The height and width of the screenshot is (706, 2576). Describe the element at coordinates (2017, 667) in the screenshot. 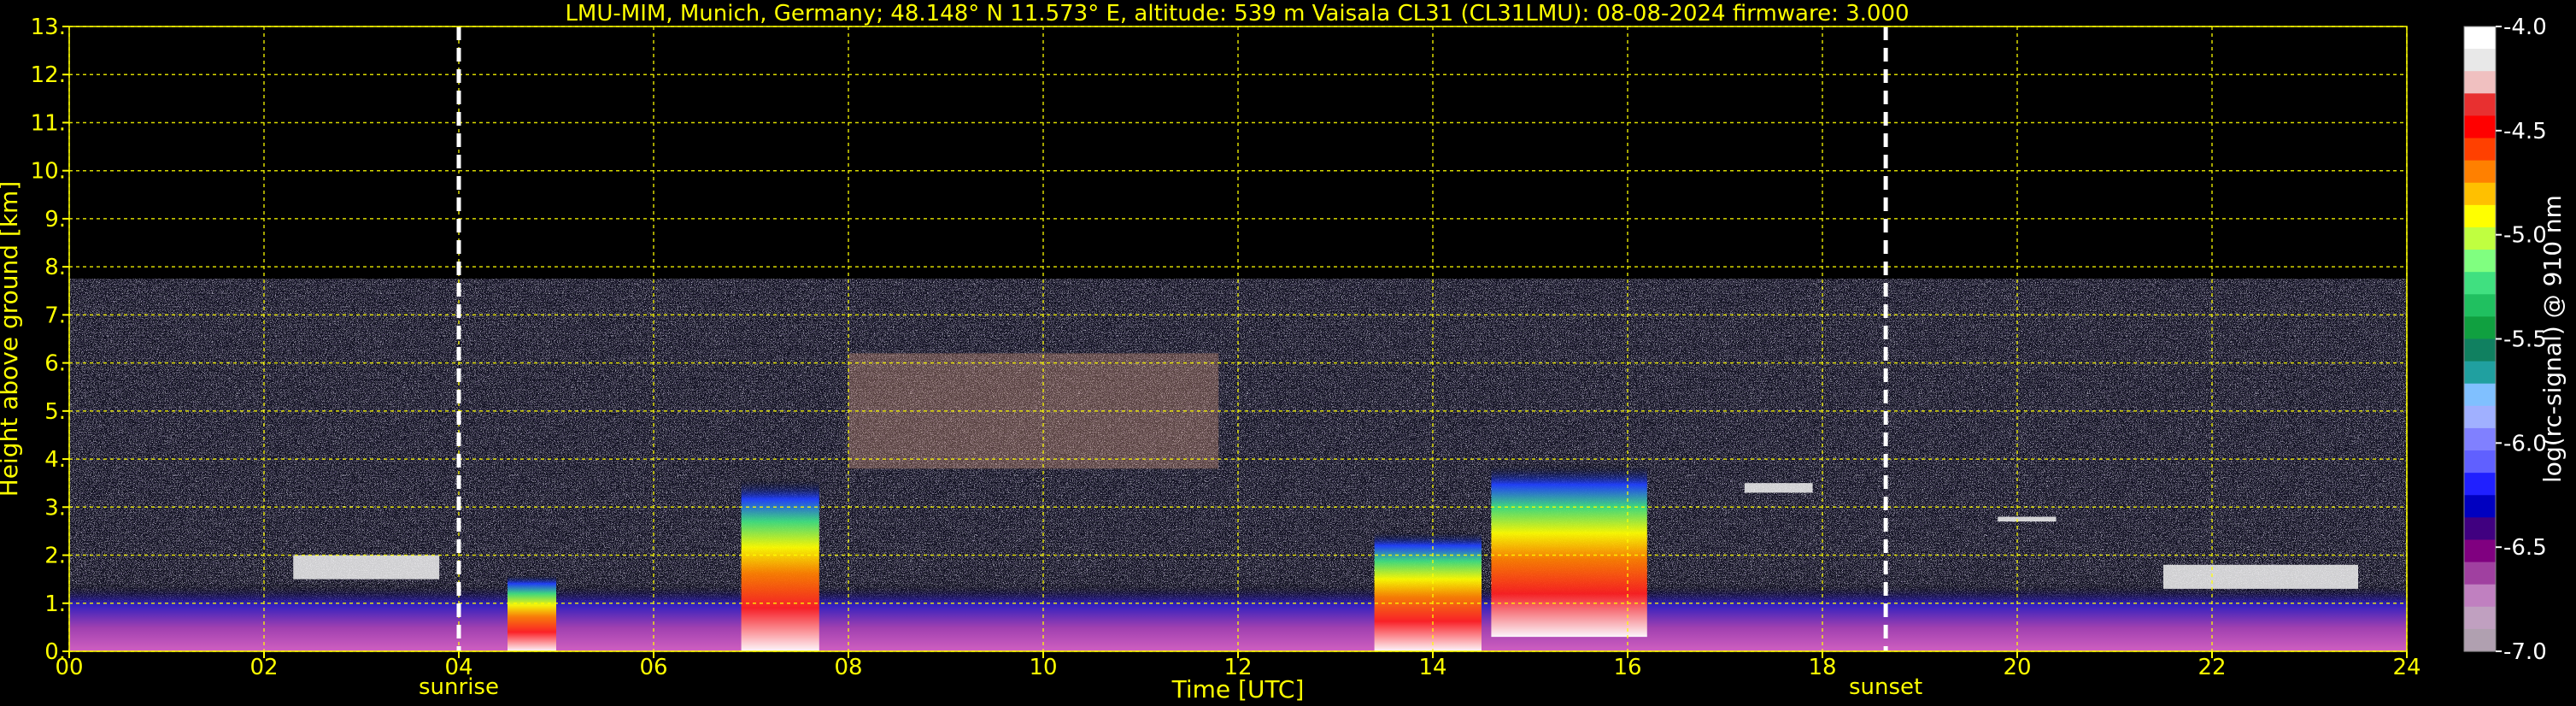

I see `x-tick-label: 20` at that location.